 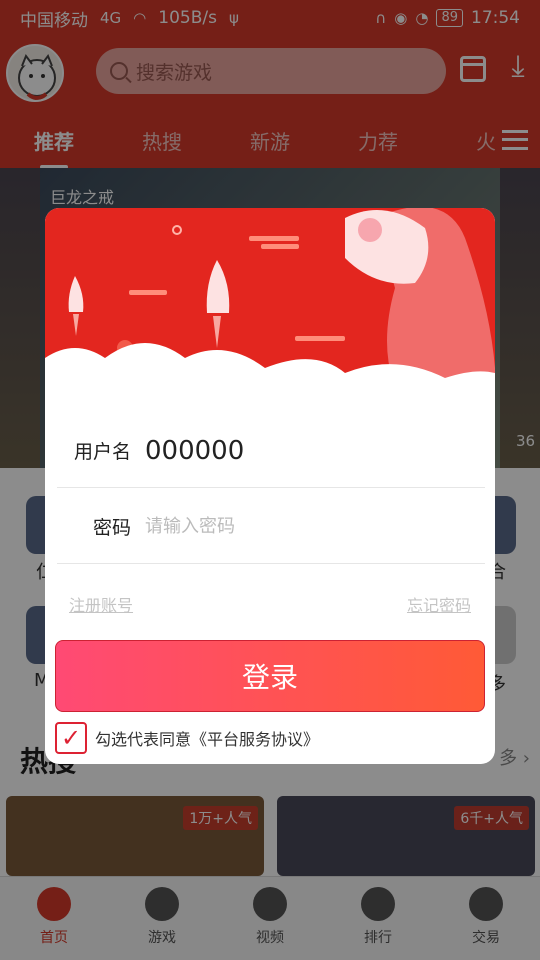 I want to click on password-row: 密码, so click(x=271, y=527).